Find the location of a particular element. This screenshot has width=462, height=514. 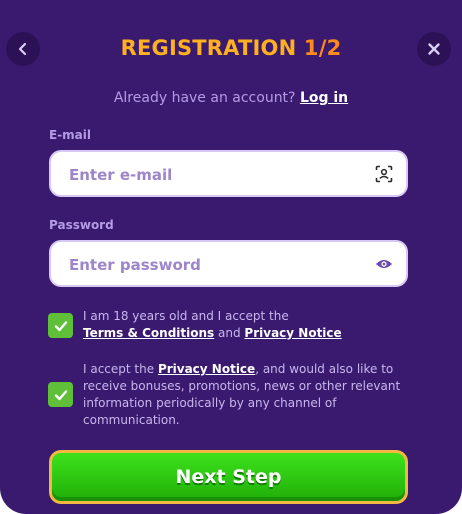

email-field is located at coordinates (228, 173).